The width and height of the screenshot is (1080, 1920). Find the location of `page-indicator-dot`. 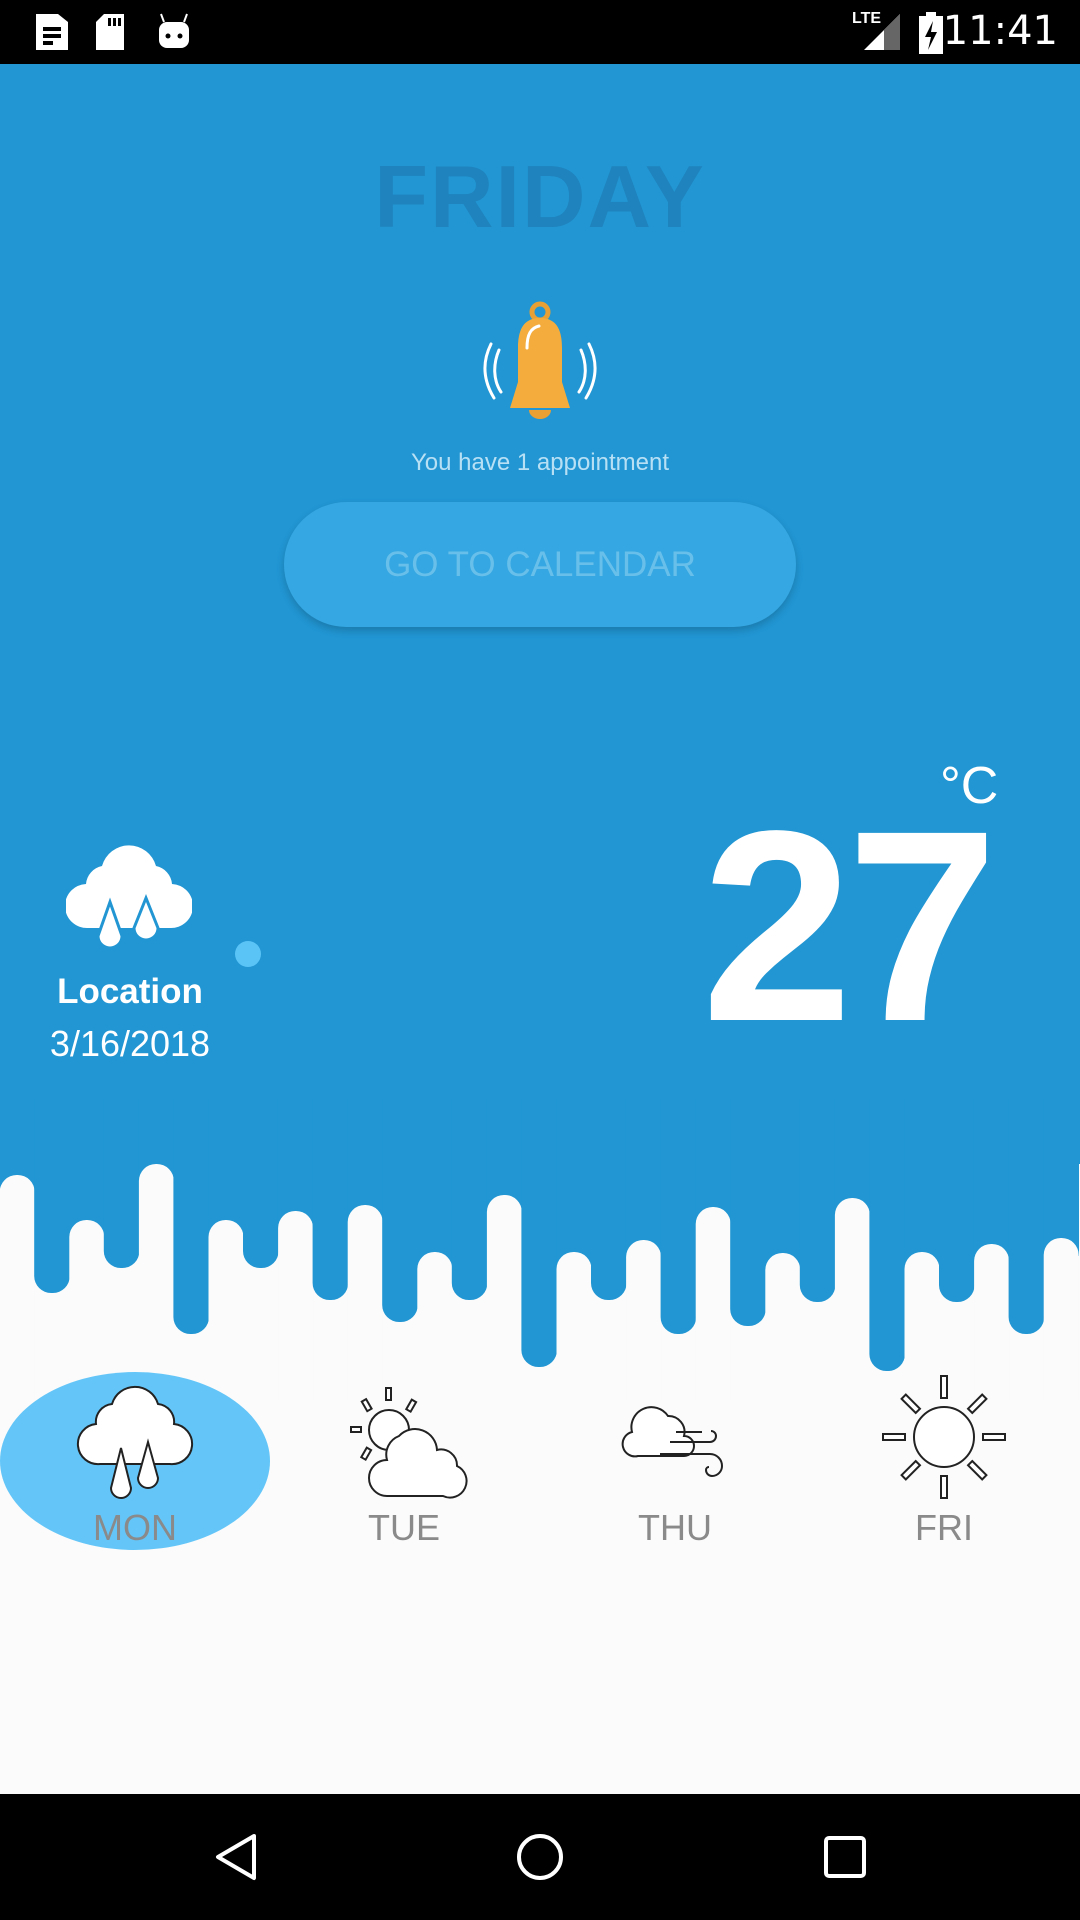

page-indicator-dot is located at coordinates (248, 954).